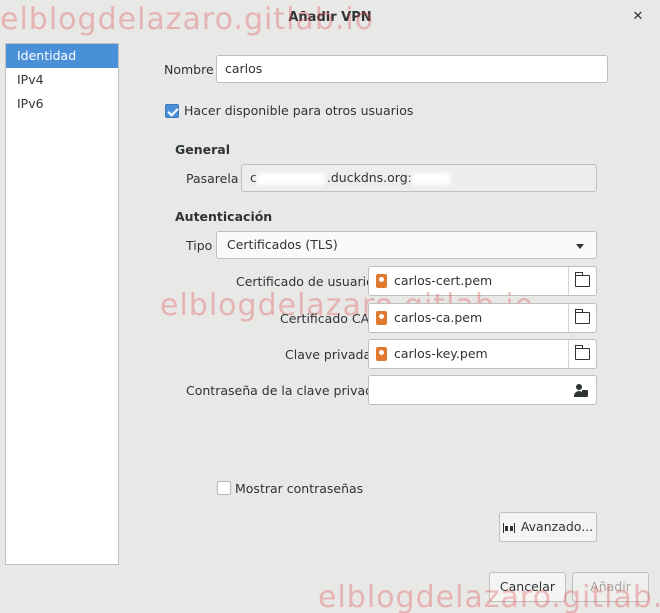 The width and height of the screenshot is (660, 613). What do you see at coordinates (305, 281) in the screenshot?
I see `user-cert-label: Certificado de usuario` at bounding box center [305, 281].